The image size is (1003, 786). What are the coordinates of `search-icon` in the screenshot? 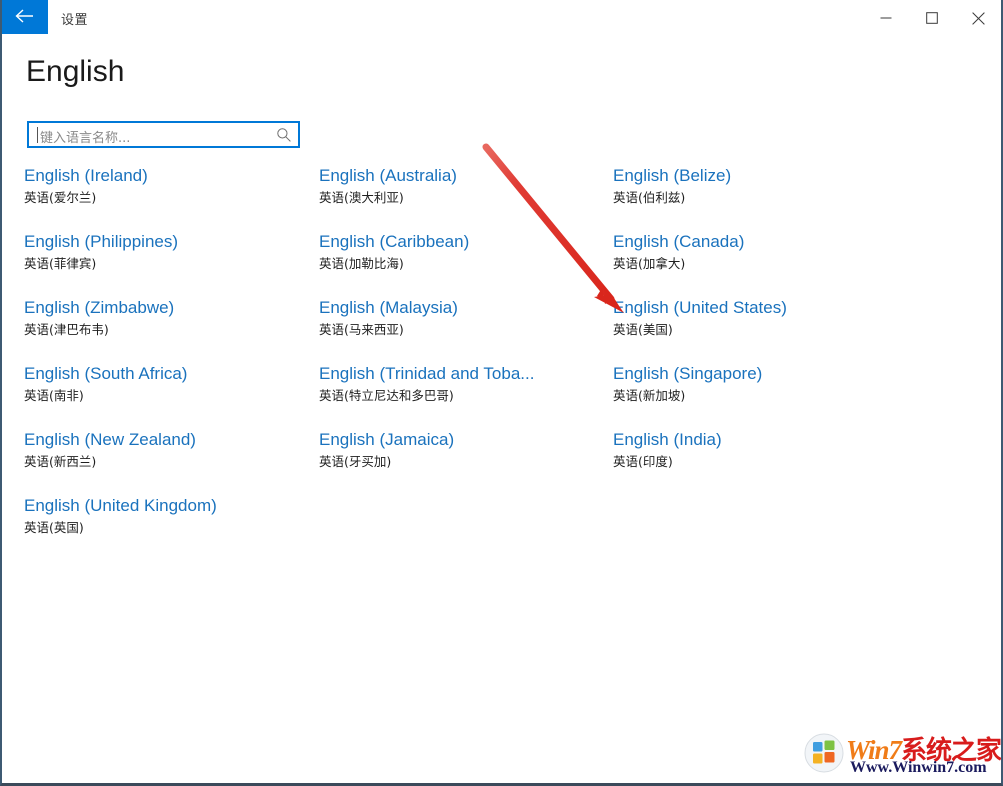 It's located at (284, 135).